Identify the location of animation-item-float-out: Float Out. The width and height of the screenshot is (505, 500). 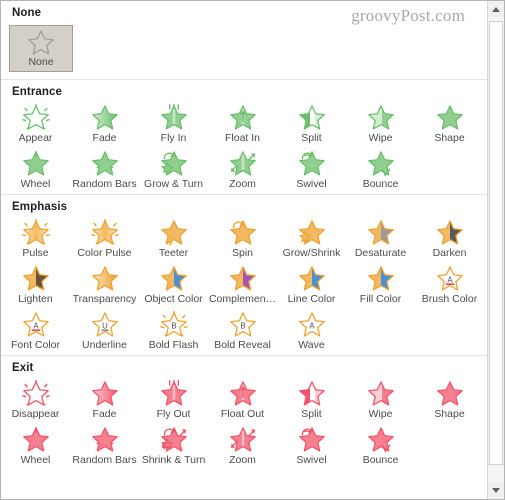
(242, 401).